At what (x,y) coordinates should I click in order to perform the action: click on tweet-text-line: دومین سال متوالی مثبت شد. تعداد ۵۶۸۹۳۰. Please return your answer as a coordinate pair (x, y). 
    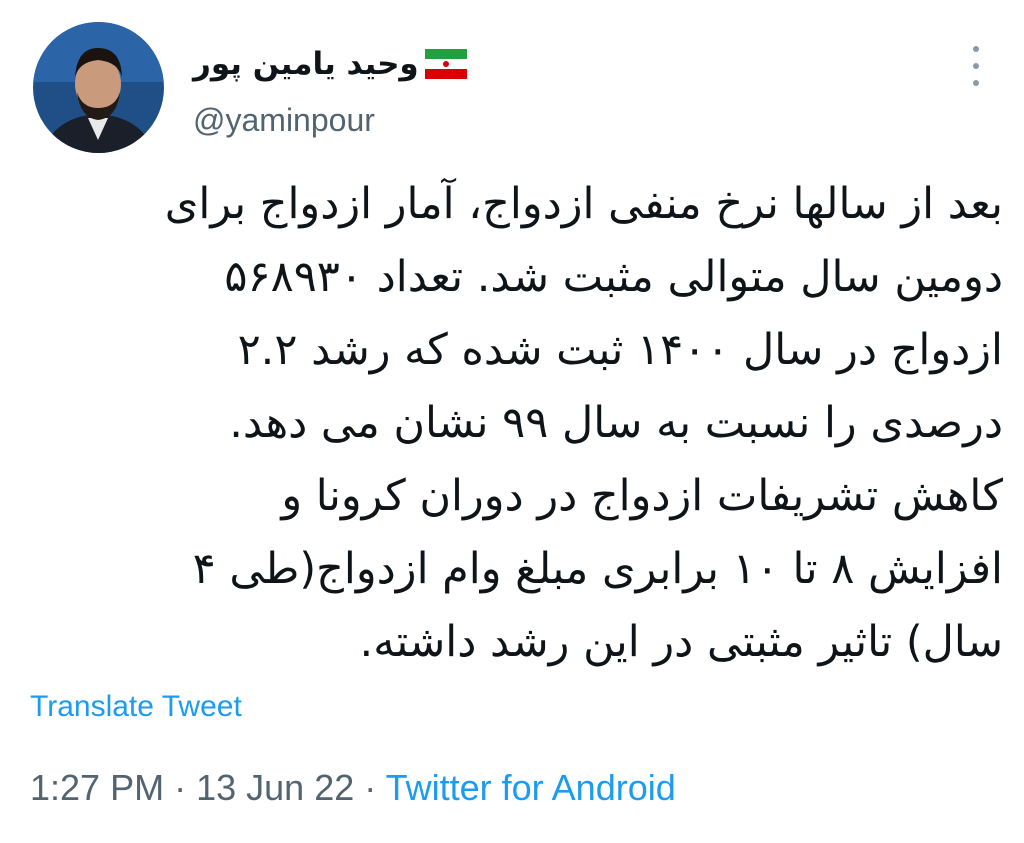
    Looking at the image, I should click on (613, 277).